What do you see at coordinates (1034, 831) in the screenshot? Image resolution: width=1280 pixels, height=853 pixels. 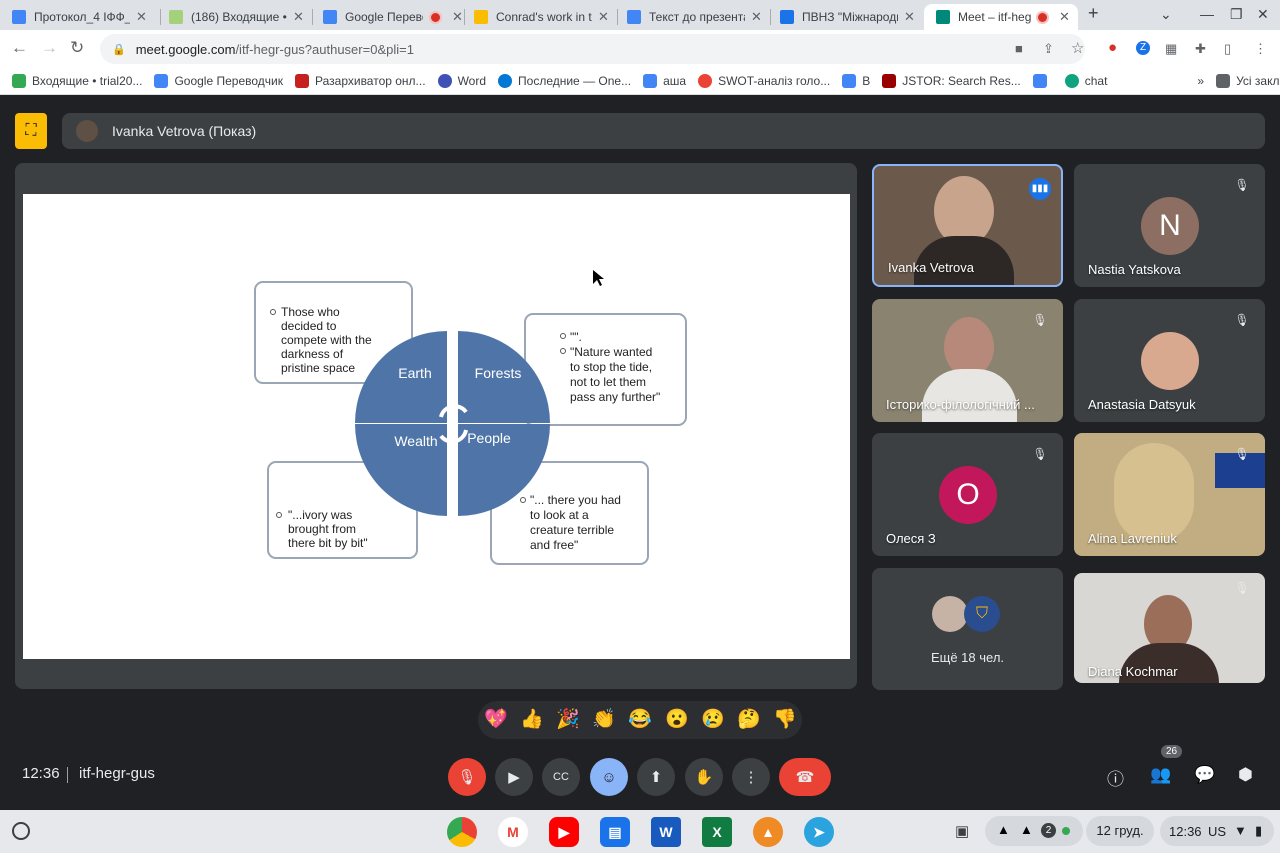 I see `notification-tray: ▲ ▲ 2` at bounding box center [1034, 831].